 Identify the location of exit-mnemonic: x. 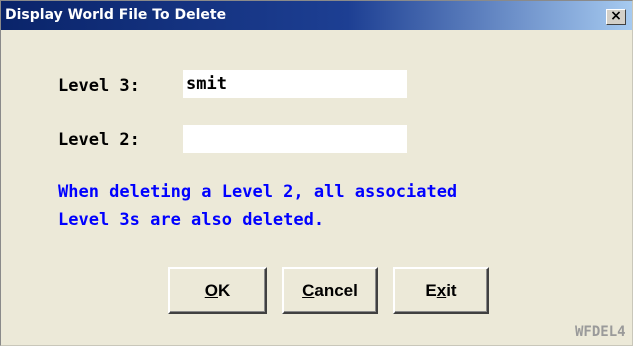
(441, 290).